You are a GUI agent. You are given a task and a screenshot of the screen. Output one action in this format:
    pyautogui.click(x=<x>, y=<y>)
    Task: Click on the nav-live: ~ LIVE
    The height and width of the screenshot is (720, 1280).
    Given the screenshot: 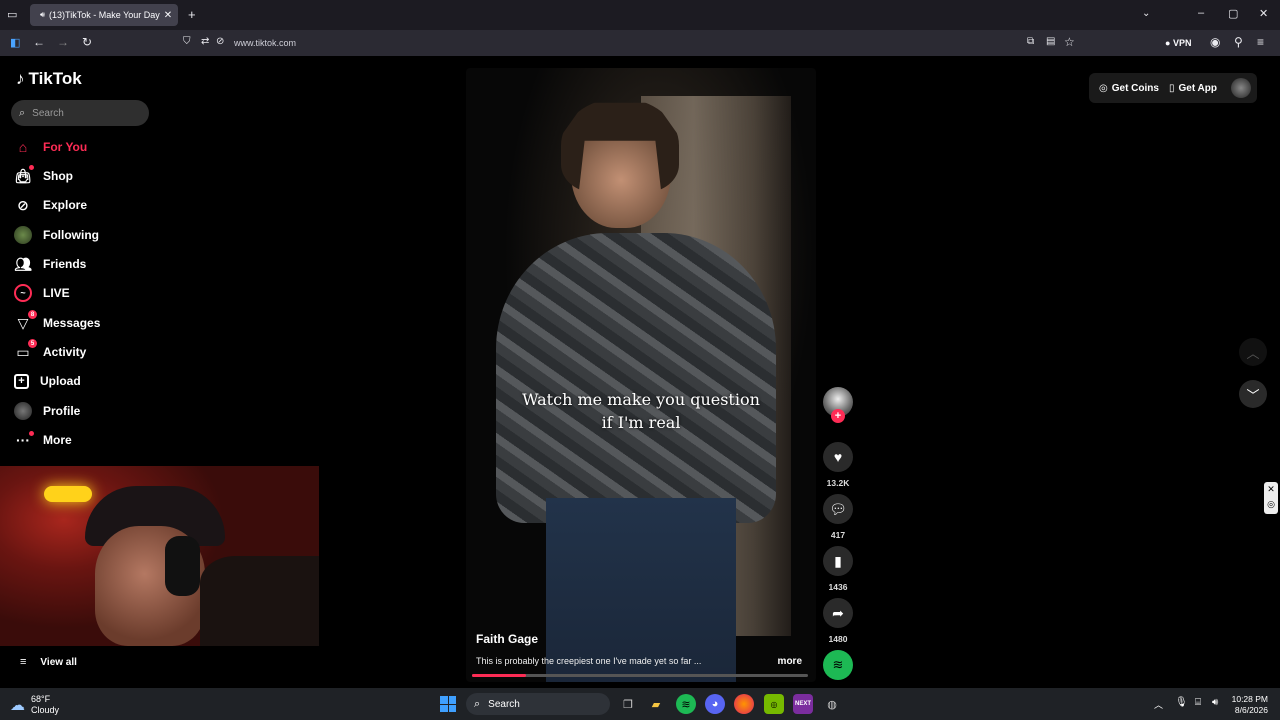 What is the action you would take?
    pyautogui.click(x=42, y=293)
    